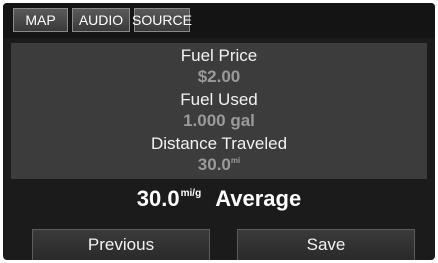 This screenshot has height=263, width=438. I want to click on previous-button: Previous, so click(121, 244).